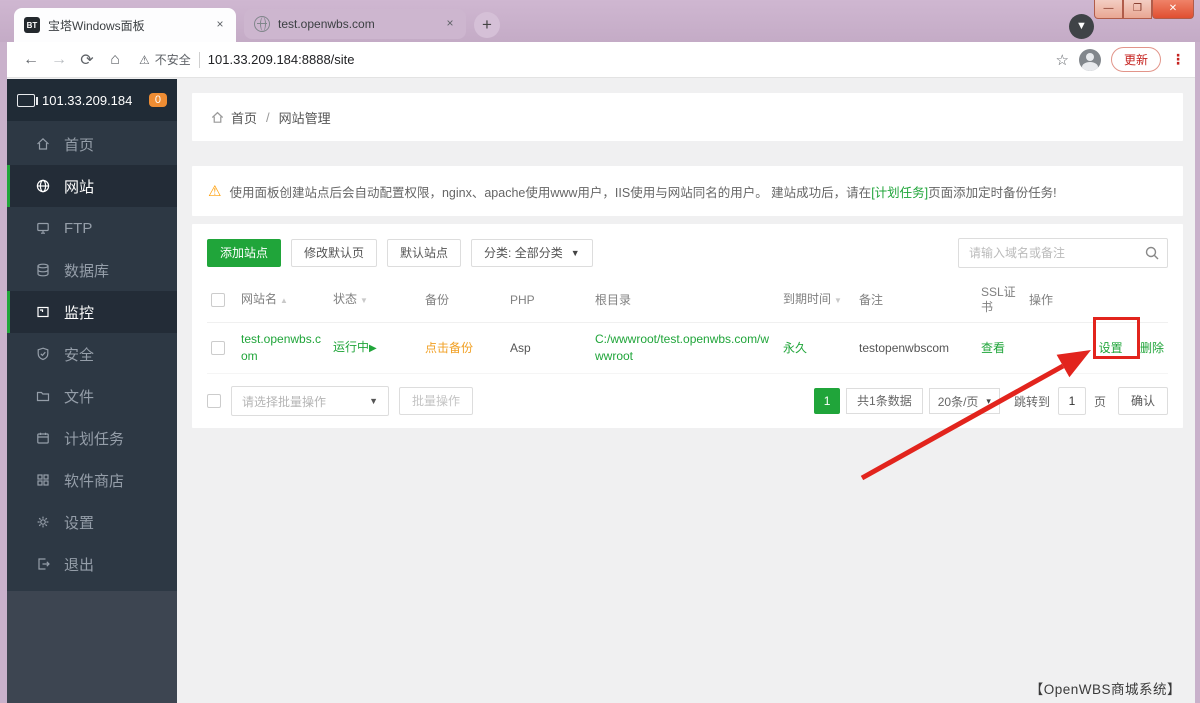  What do you see at coordinates (78, 228) in the screenshot?
I see `sidebar-item-label: FTP` at bounding box center [78, 228].